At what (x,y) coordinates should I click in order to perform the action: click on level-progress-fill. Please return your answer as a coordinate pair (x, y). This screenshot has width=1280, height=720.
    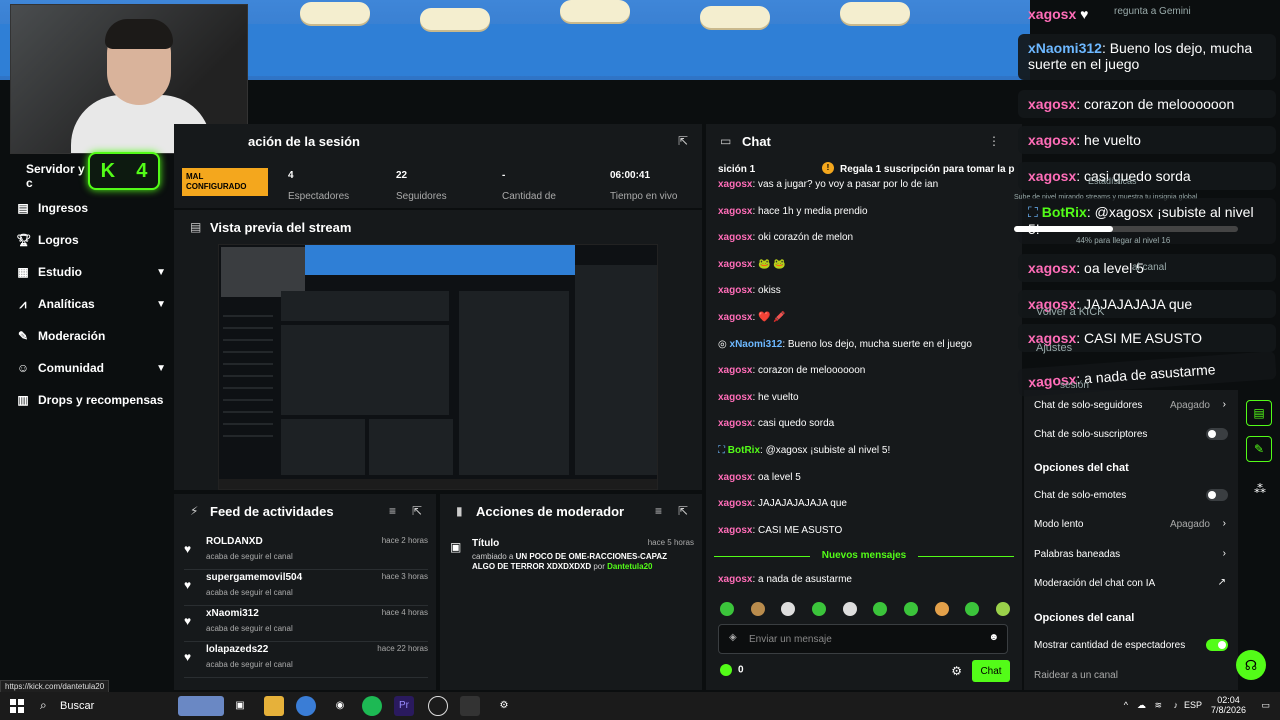
    Looking at the image, I should click on (1063, 229).